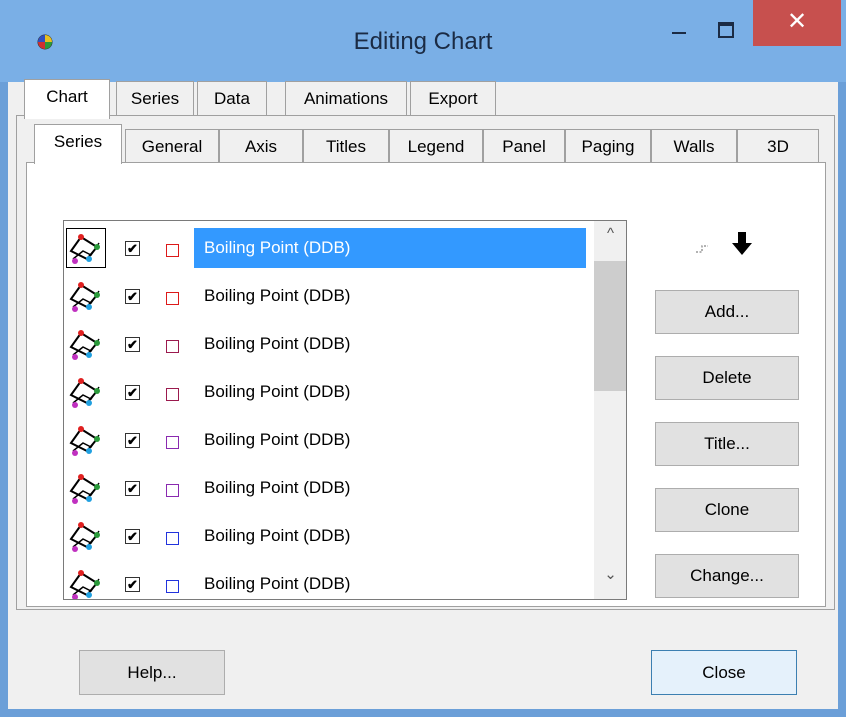  I want to click on tab-panel-label: Panel, so click(524, 146).